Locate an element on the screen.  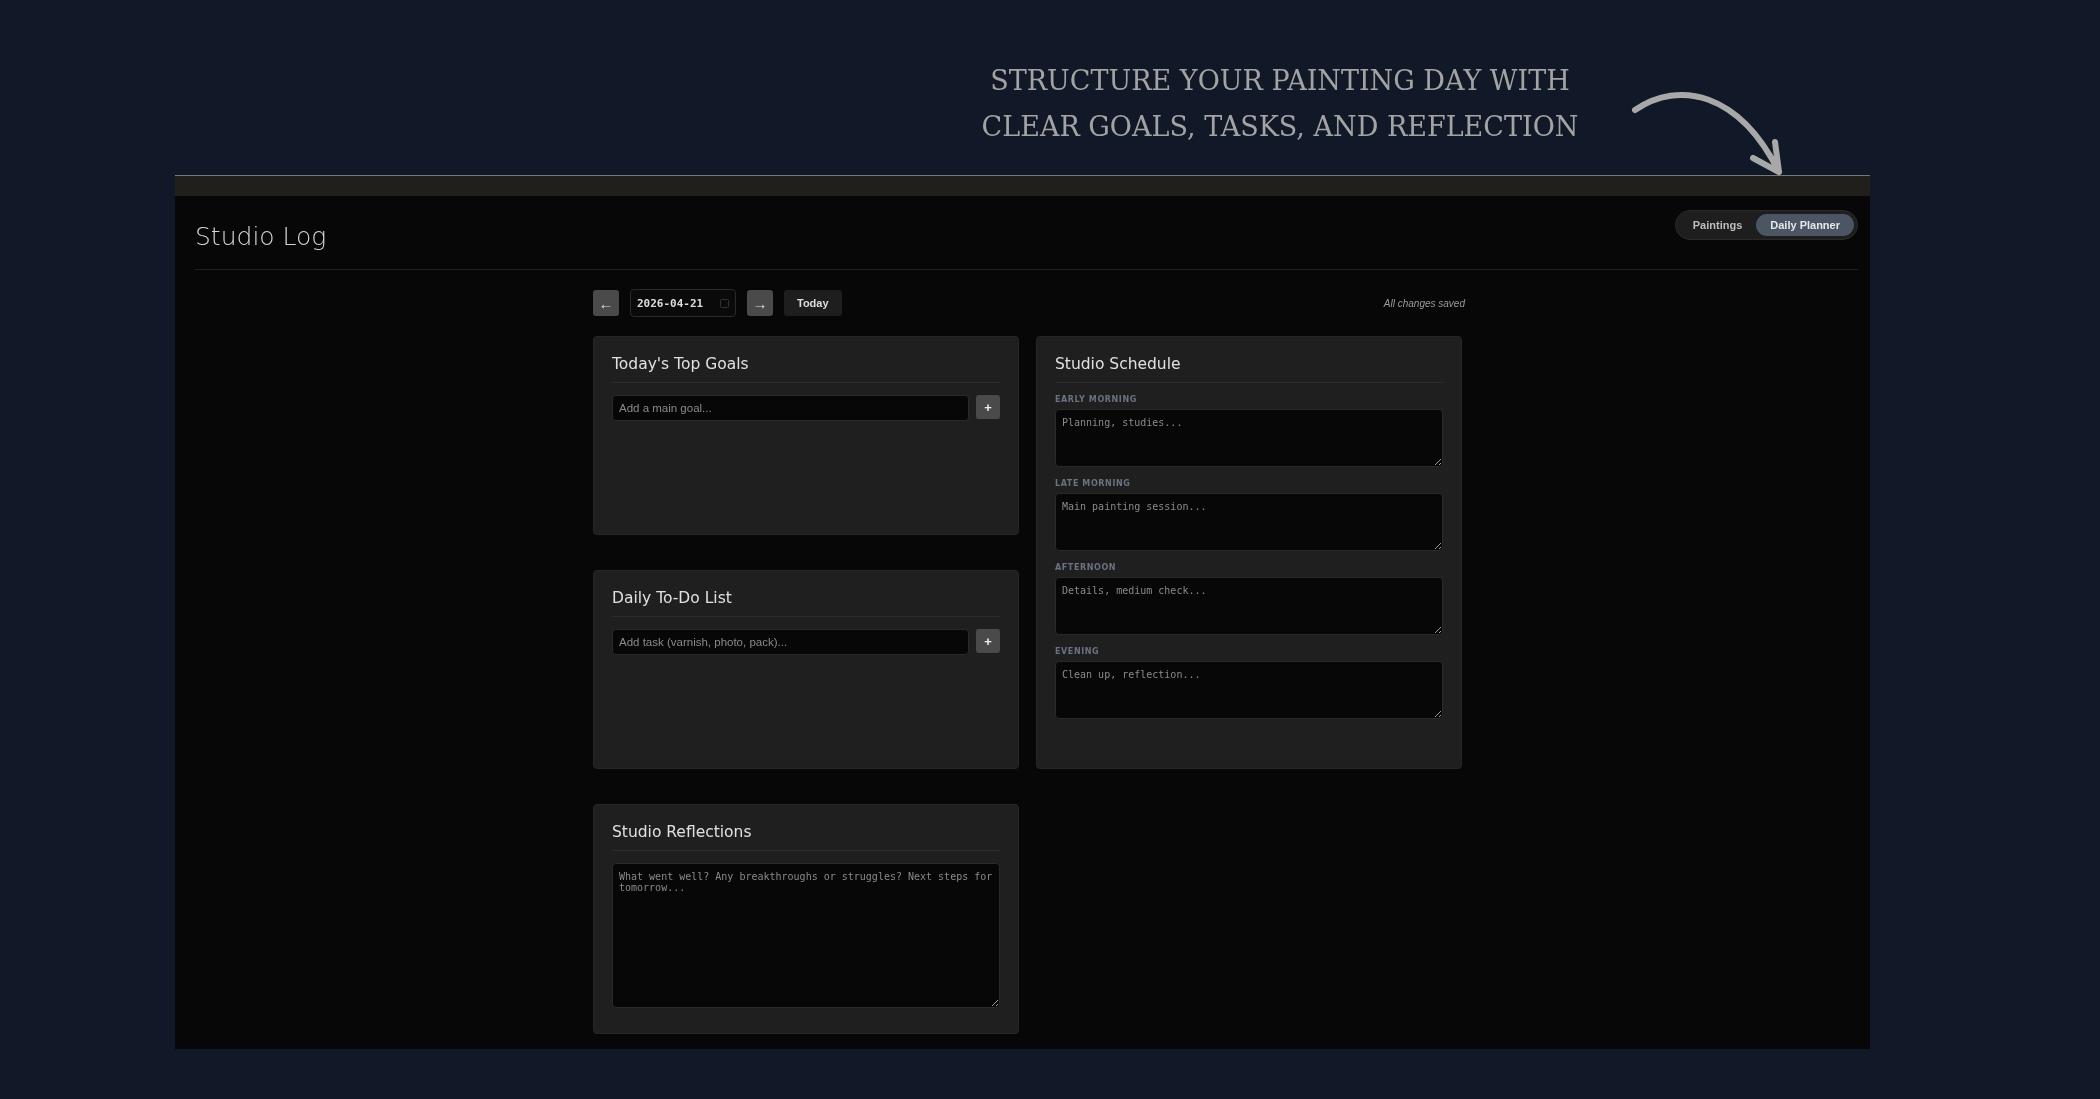
add-task-button: + is located at coordinates (988, 641).